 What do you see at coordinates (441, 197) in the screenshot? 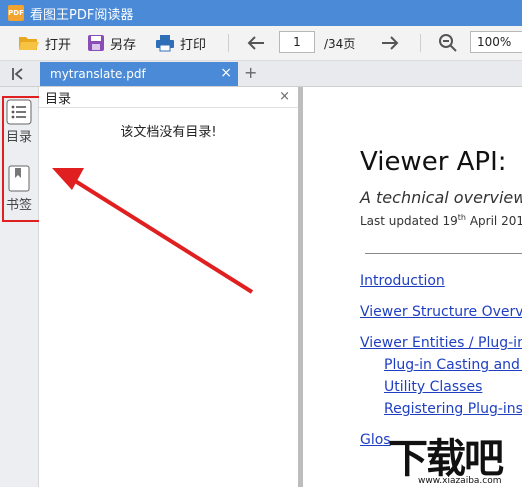
I see `document-subtitle: A technical overview` at bounding box center [441, 197].